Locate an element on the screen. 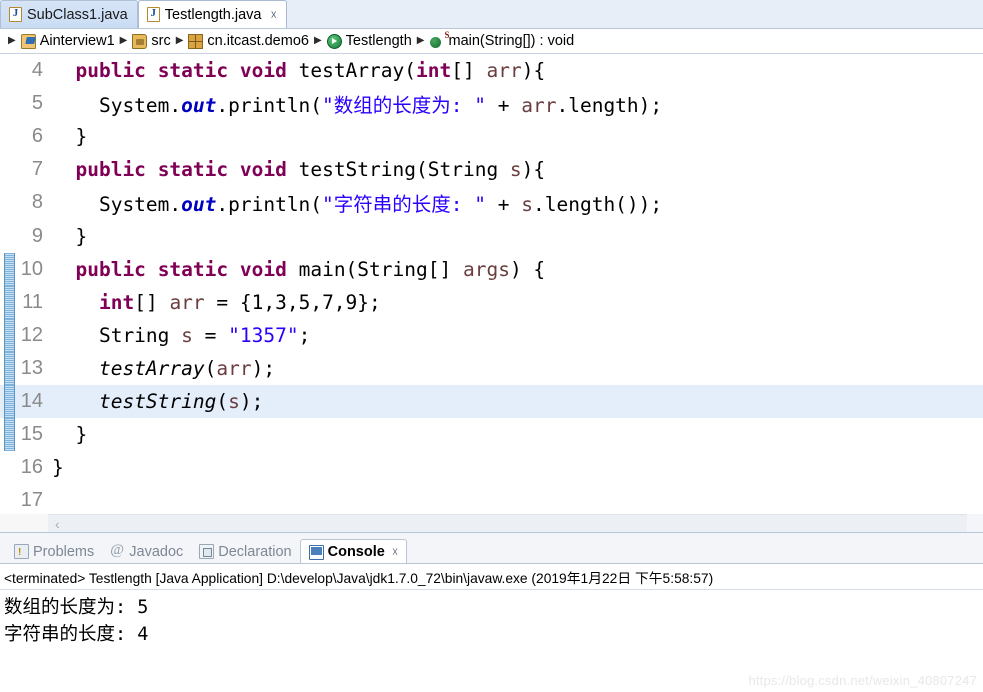  editor-tab-subclass1: SubClass1.java is located at coordinates (69, 14).